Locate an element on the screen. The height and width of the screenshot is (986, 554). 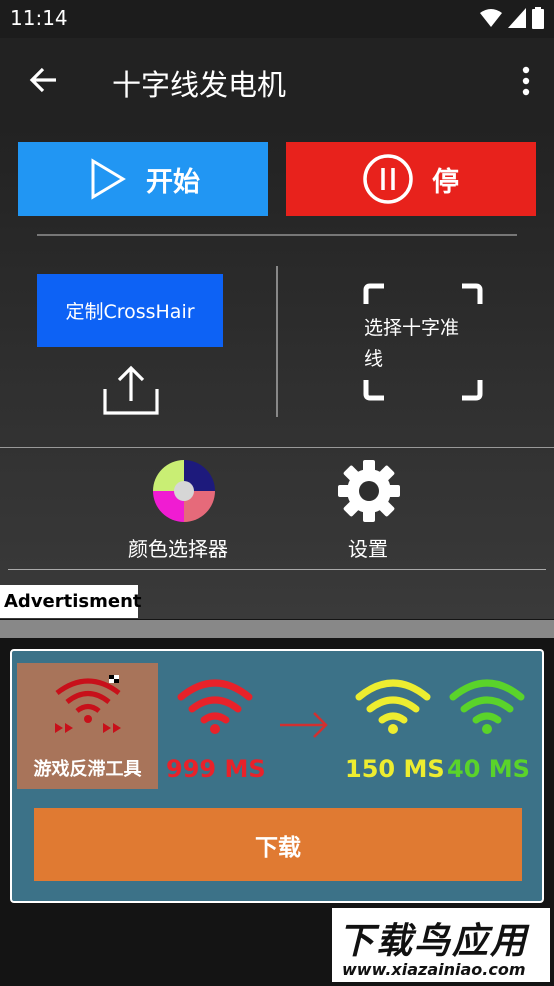
custom-crosshair-button: 定制CrossHair is located at coordinates (130, 310).